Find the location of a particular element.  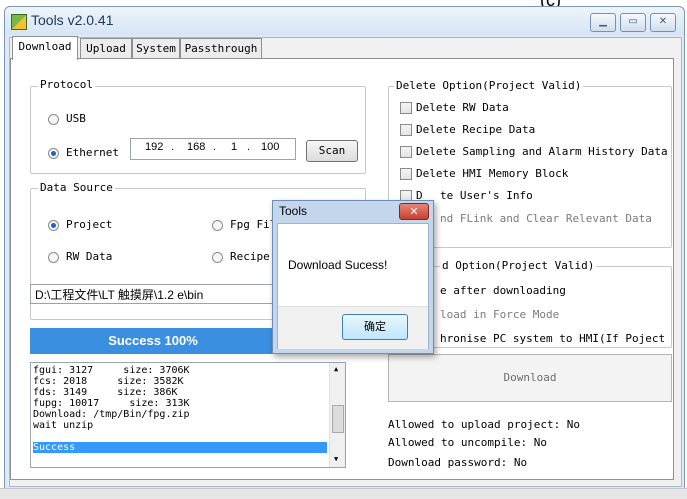

log-line: fgui: 3127 size: 3706K is located at coordinates (111, 370).